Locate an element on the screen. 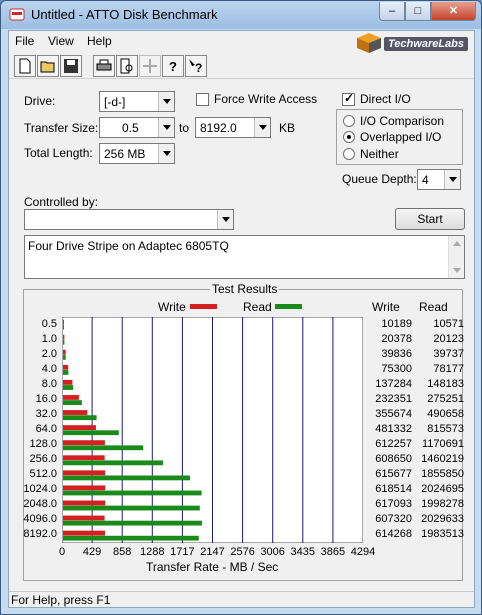 The image size is (482, 615). read-value: 39737 is located at coordinates (448, 353).